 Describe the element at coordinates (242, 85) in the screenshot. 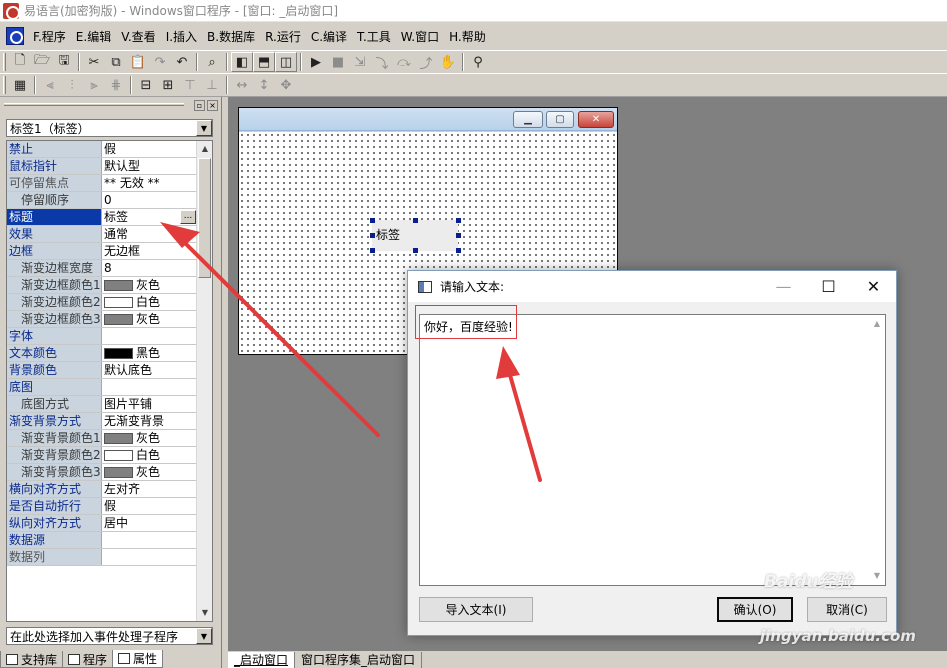

I see `same-width-icon: ↔` at that location.